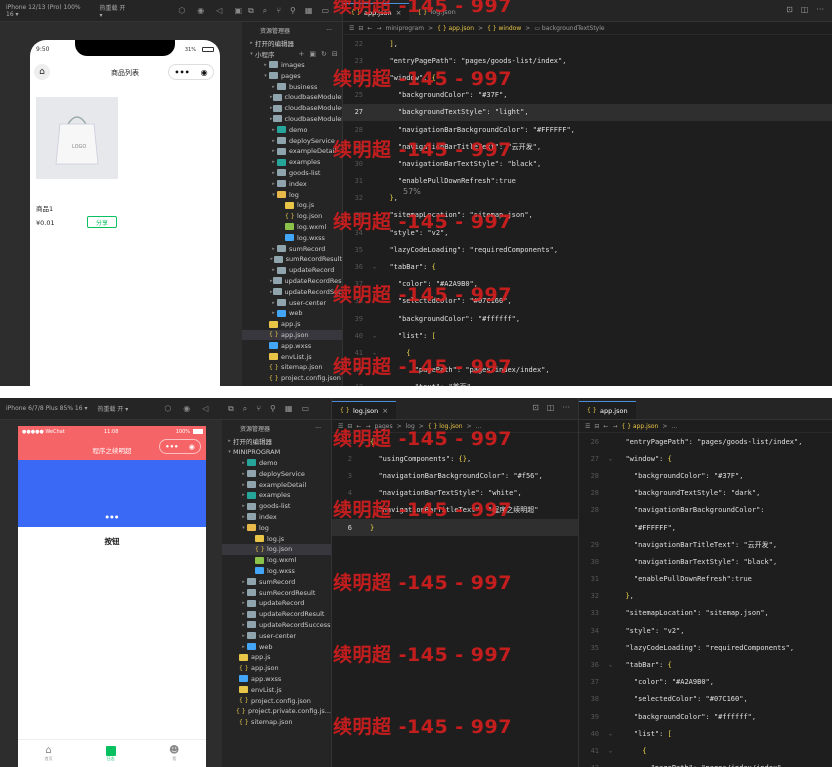 The width and height of the screenshot is (835, 767). What do you see at coordinates (292, 281) in the screenshot?
I see `tree-item: ▸updateRecordResult` at bounding box center [292, 281].